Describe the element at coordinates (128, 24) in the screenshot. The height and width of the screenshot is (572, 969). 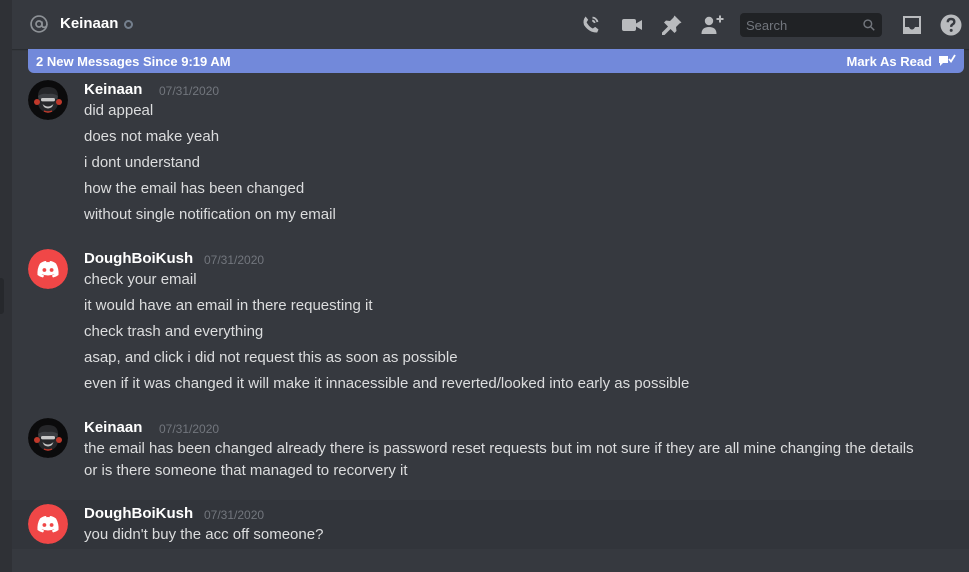
I see `offline-status-icon` at that location.